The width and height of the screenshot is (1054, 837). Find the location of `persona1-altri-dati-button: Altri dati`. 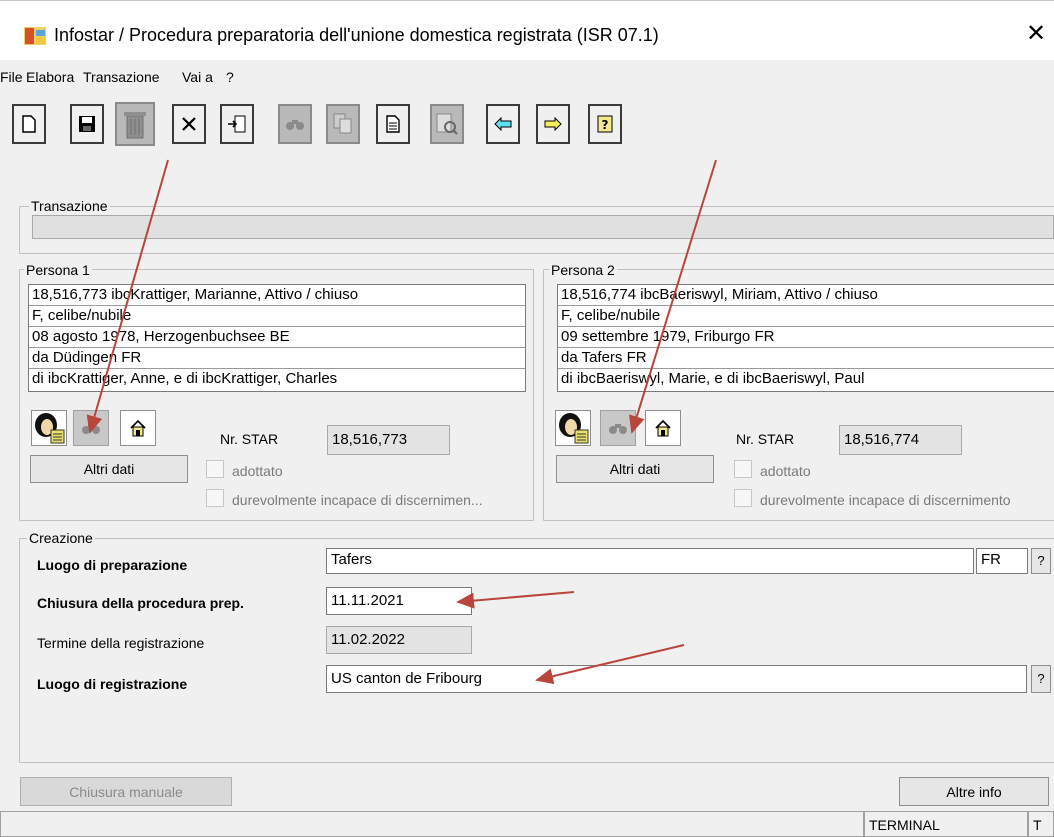

persona1-altri-dati-button: Altri dati is located at coordinates (109, 469).